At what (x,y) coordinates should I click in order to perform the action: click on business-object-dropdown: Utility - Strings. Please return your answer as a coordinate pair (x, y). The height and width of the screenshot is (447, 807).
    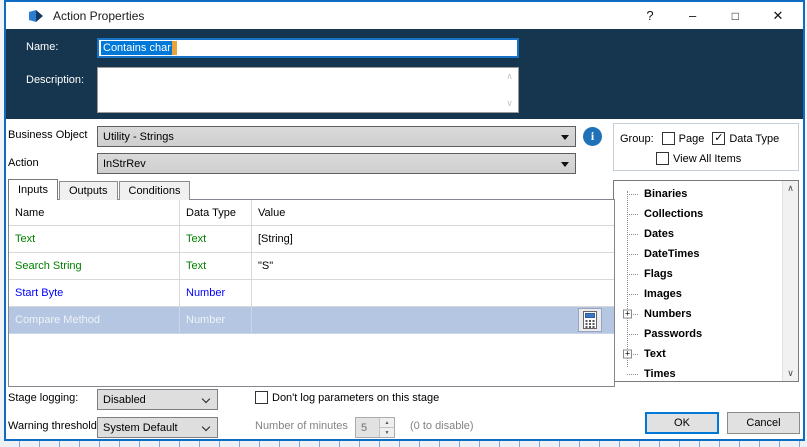
    Looking at the image, I should click on (336, 136).